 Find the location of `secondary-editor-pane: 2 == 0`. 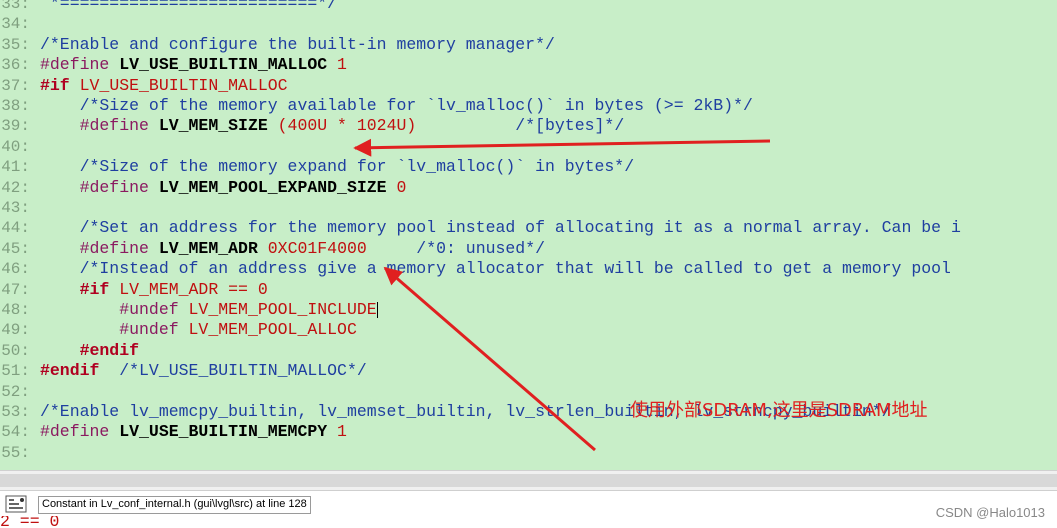

secondary-editor-pane: 2 == 0 is located at coordinates (528, 522).